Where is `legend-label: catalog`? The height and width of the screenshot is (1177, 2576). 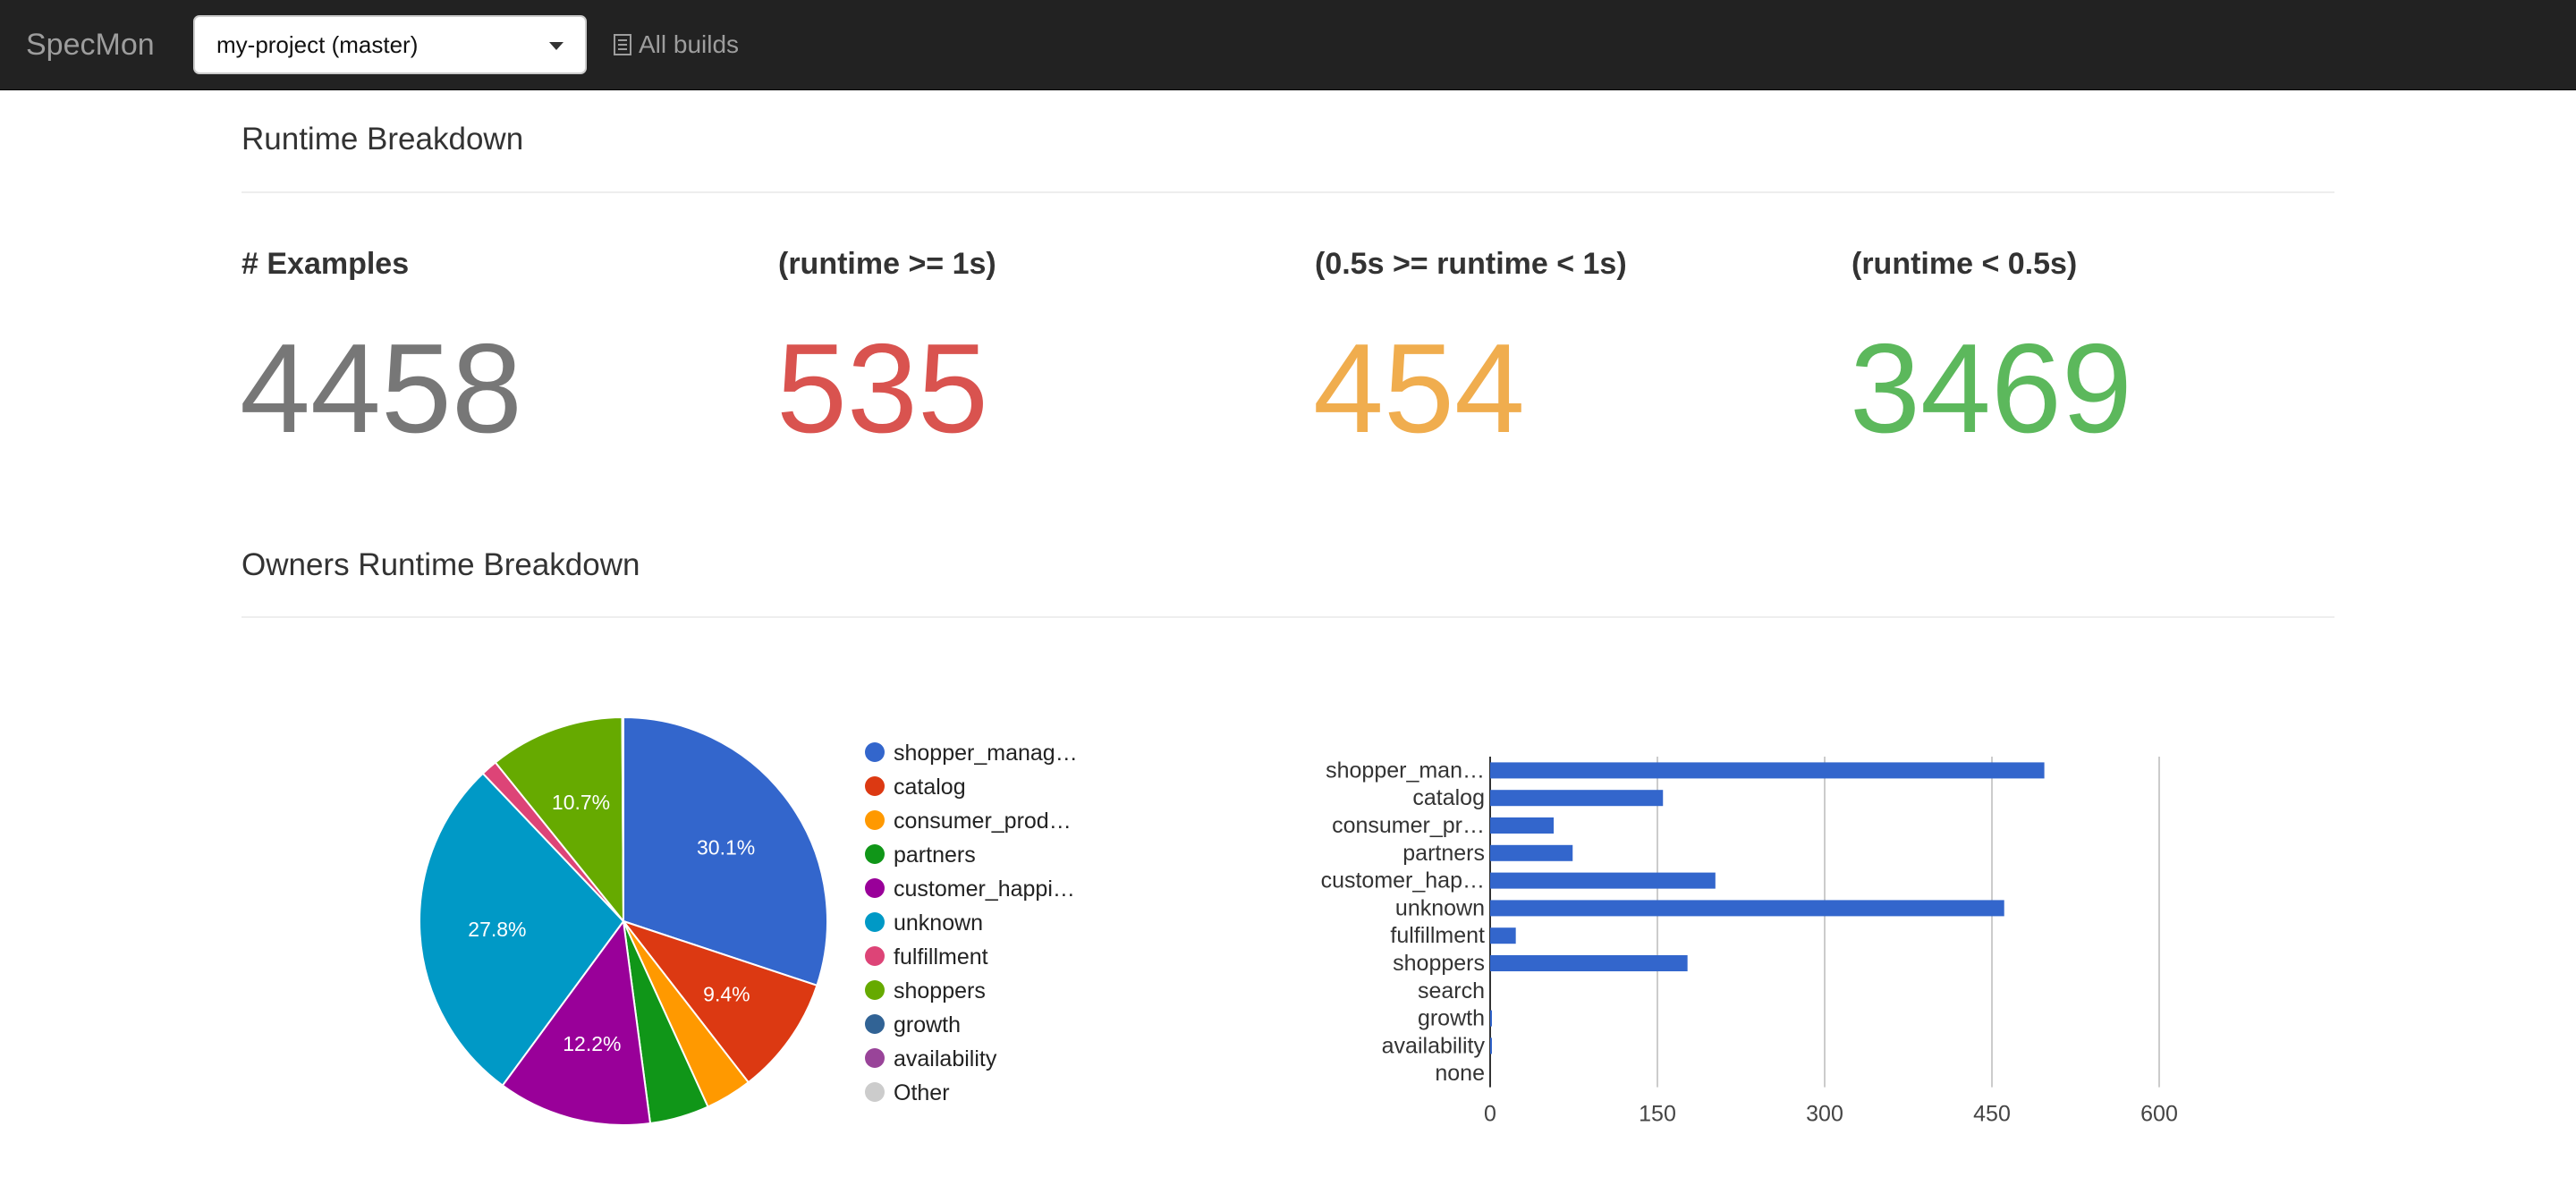
legend-label: catalog is located at coordinates (930, 787).